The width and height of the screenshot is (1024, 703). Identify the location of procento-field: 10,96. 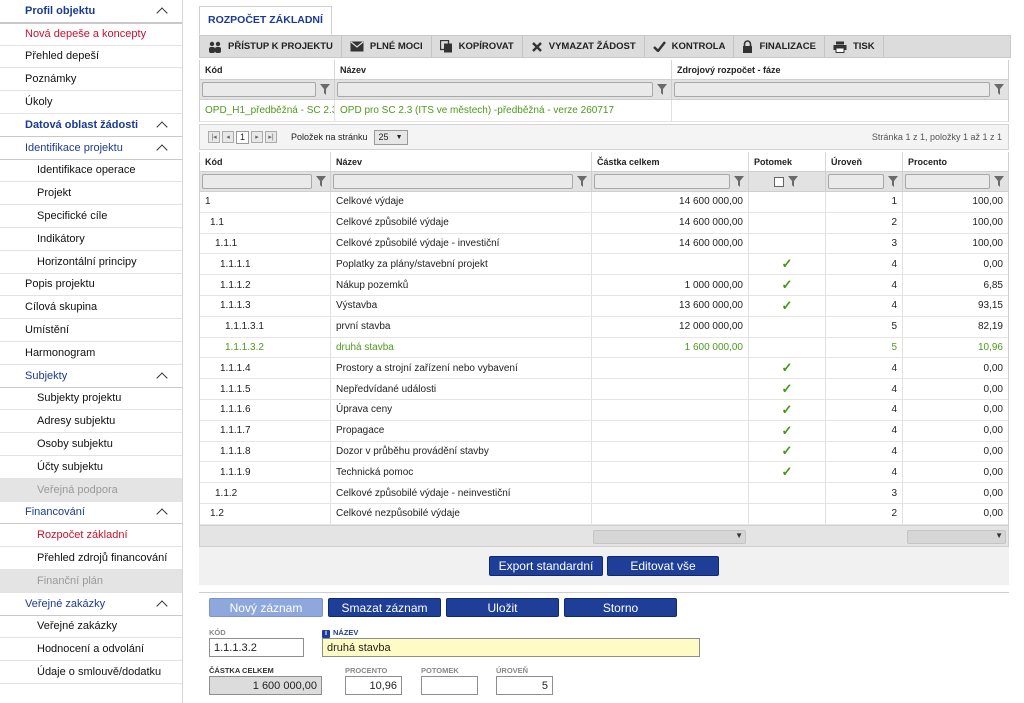
(373, 685).